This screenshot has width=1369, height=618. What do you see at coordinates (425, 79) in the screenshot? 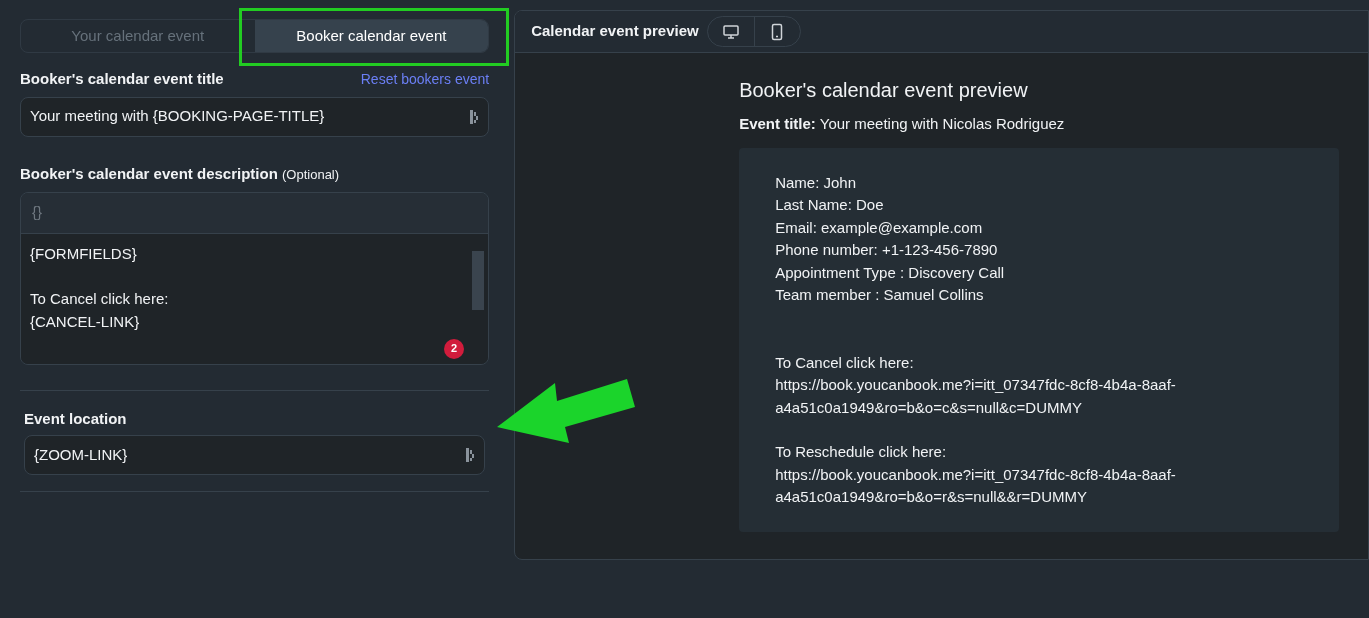
I see `reset-link: Reset bookers event` at bounding box center [425, 79].